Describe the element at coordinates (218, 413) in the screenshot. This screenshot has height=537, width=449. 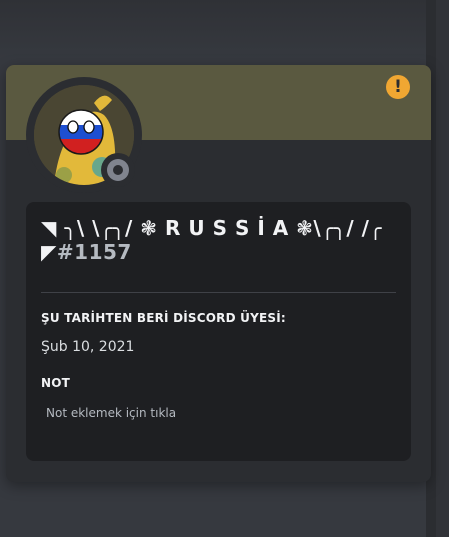
I see `note-input: Not eklemek için tıkla` at that location.